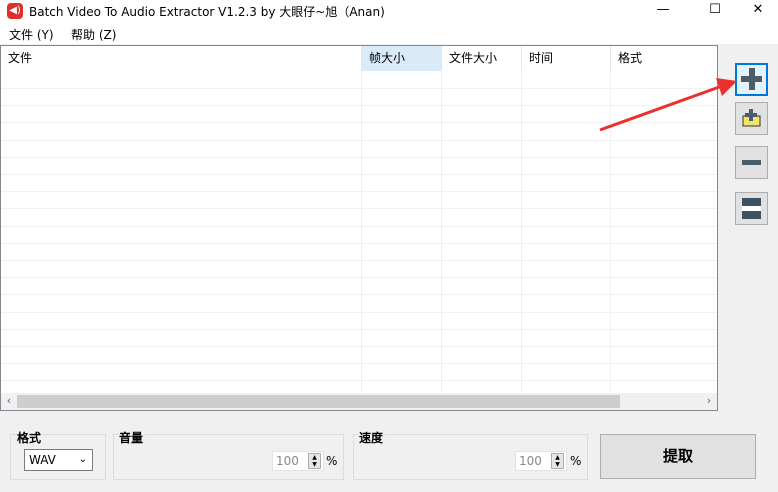 Image resolution: width=778 pixels, height=492 pixels. What do you see at coordinates (132, 437) in the screenshot?
I see `volume-label: 音量` at bounding box center [132, 437].